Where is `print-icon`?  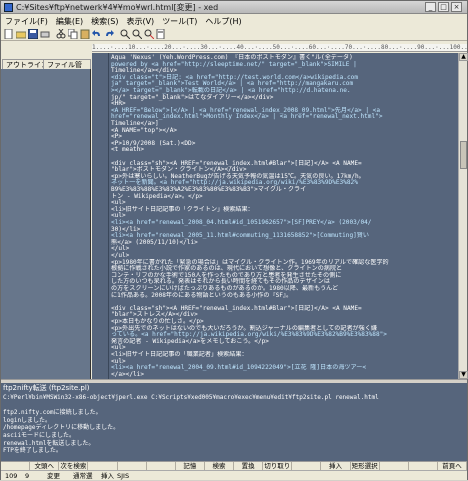
print-icon is located at coordinates (45, 34).